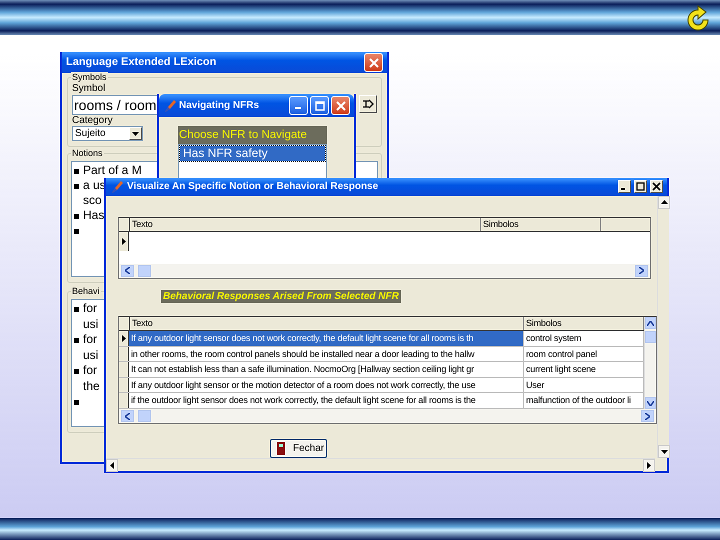 This screenshot has height=540, width=720. I want to click on table-cell: It can not establish less than a safe illumination. NocmoOrg [Hallway section ceiling light gr, so click(326, 369).